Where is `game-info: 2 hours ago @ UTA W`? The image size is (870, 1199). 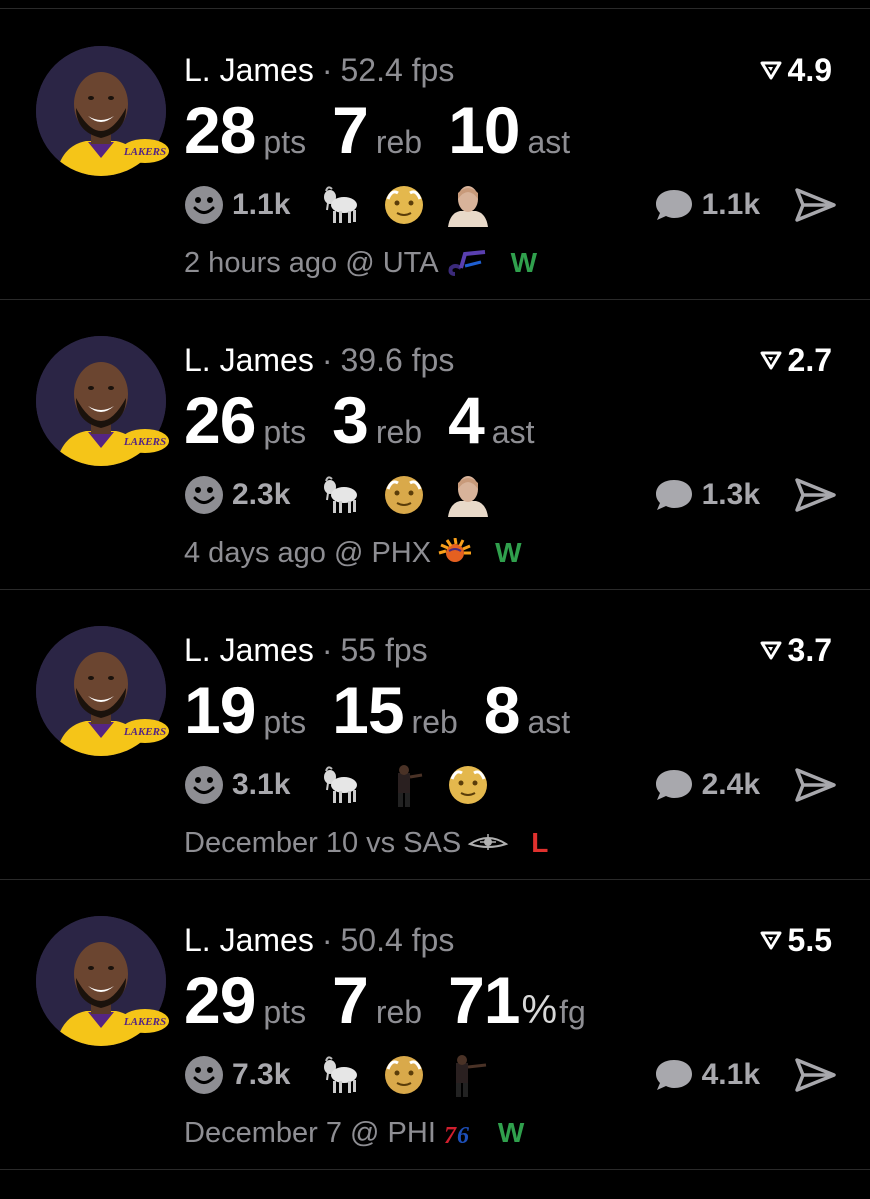 game-info: 2 hours ago @ UTA W is located at coordinates (360, 263).